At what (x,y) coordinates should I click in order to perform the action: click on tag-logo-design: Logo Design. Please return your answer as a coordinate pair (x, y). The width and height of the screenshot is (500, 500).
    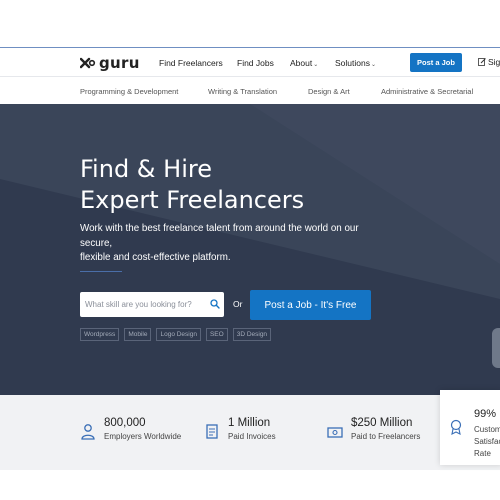
    Looking at the image, I should click on (178, 334).